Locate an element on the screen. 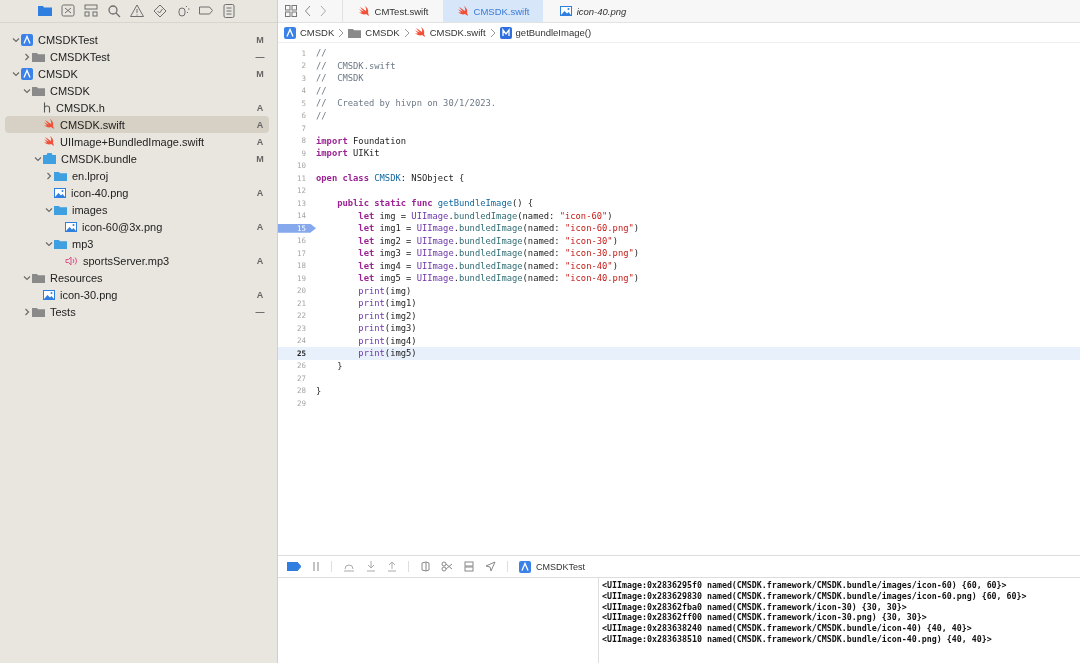 This screenshot has height=663, width=1080. file-tree-item: UIImage+BundledImage.swift A is located at coordinates (137, 141).